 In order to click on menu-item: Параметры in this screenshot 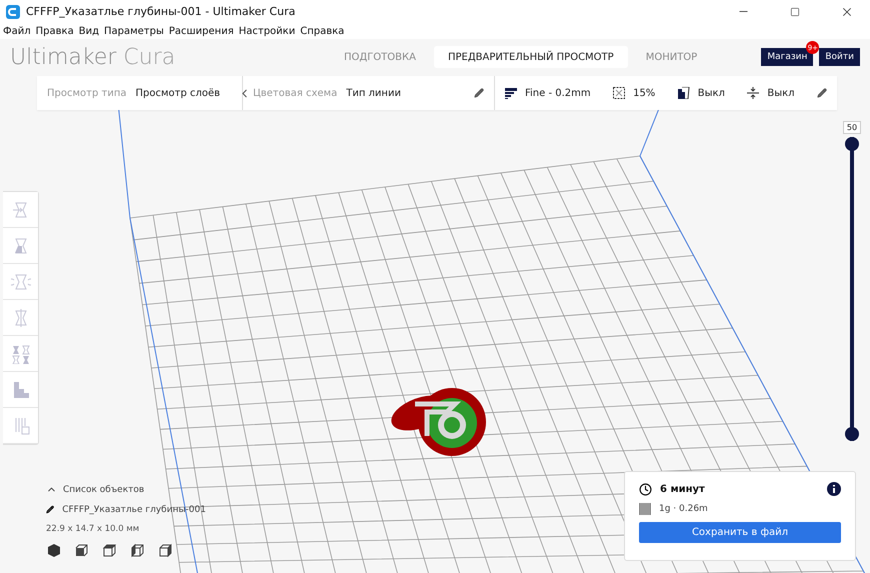, I will do `click(134, 31)`.